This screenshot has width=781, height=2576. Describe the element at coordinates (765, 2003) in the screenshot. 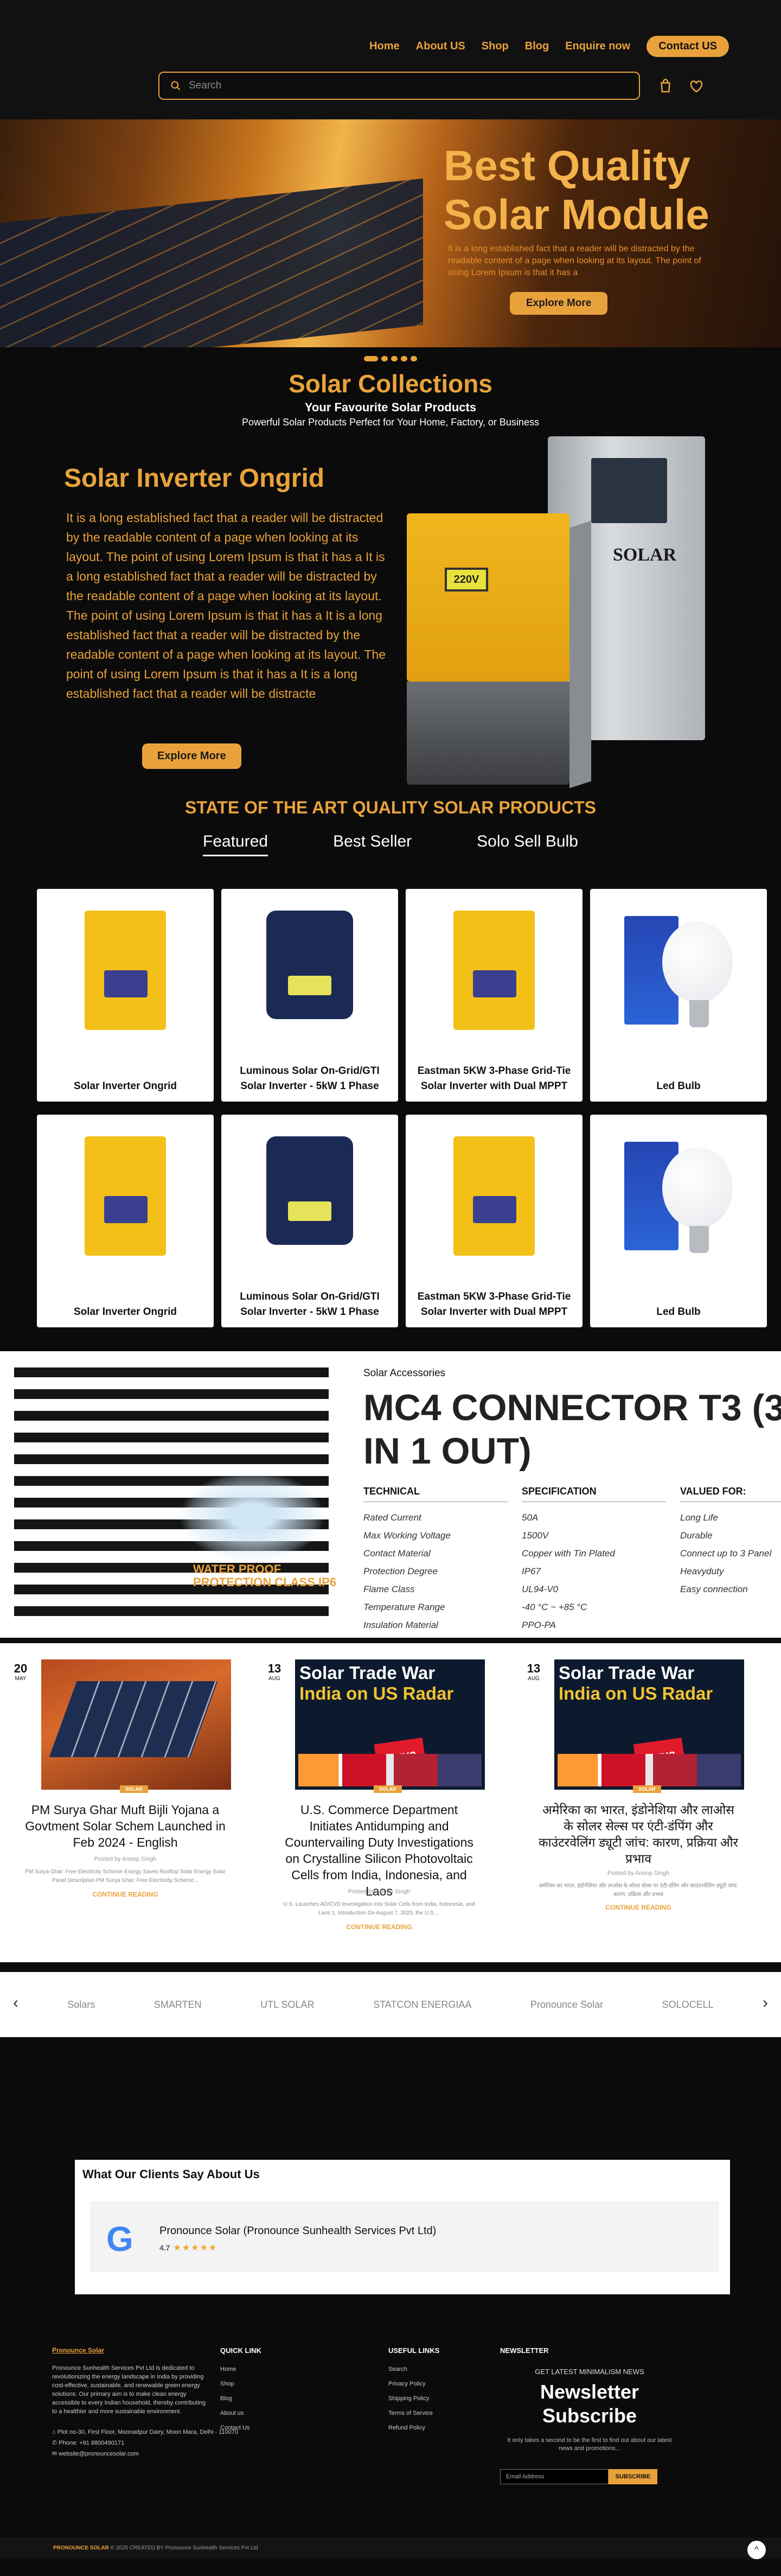

I see `carousel-next-icon: ›` at that location.